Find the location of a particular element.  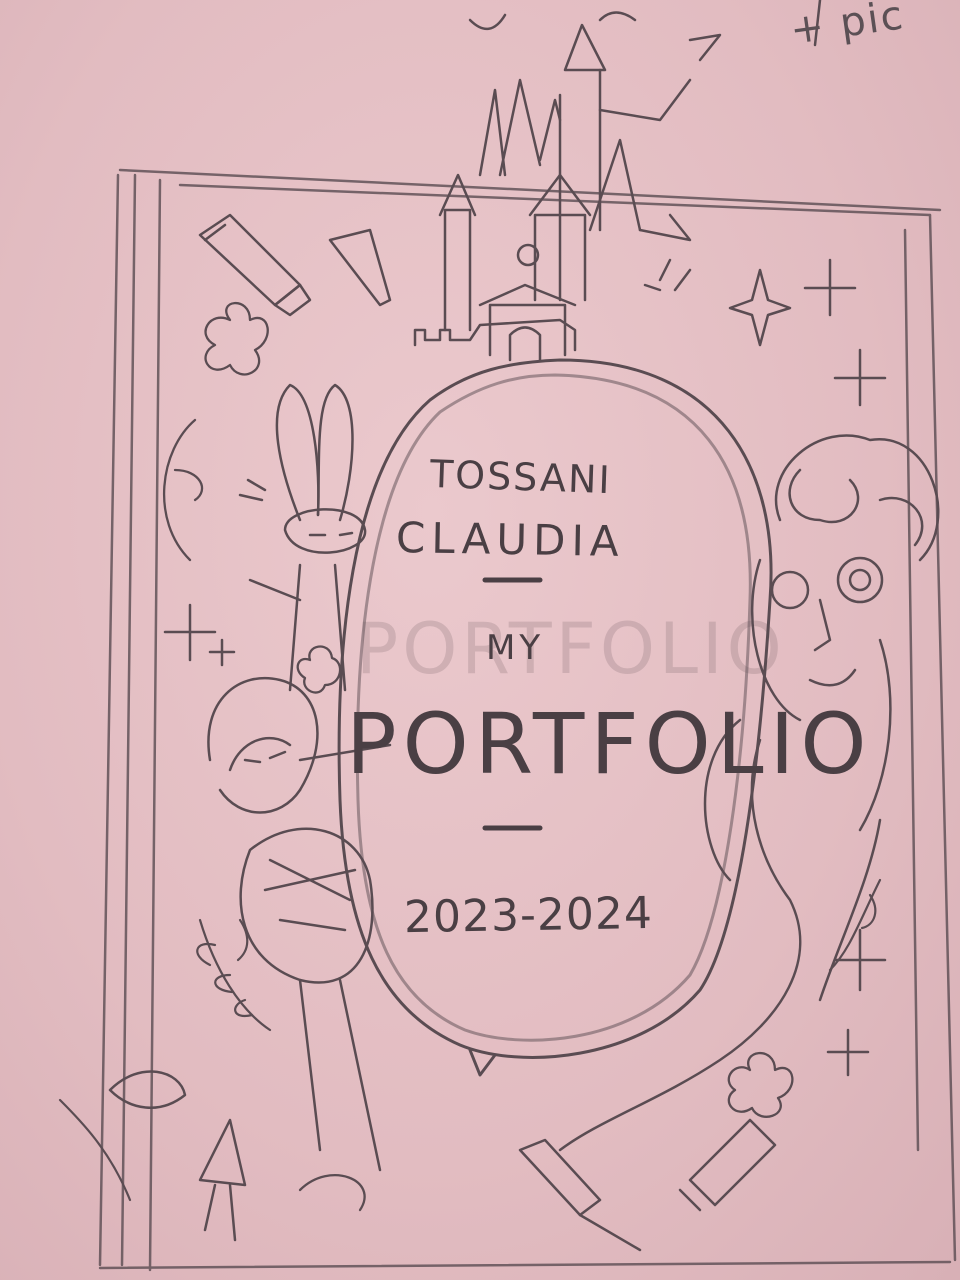

title-dividers is located at coordinates (512, 704).